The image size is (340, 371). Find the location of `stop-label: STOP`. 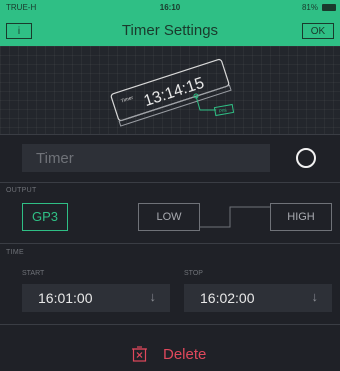

stop-label: STOP is located at coordinates (193, 273).